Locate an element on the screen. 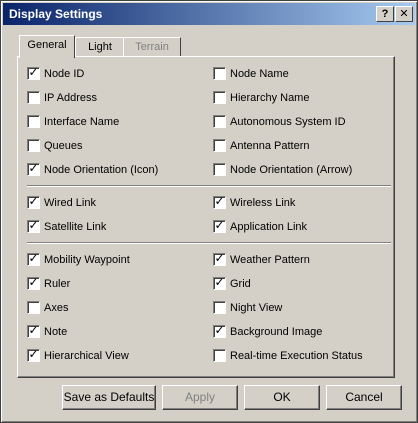 The width and height of the screenshot is (418, 423). checkbox-antenna-pattern: Antenna Pattern is located at coordinates (261, 145).